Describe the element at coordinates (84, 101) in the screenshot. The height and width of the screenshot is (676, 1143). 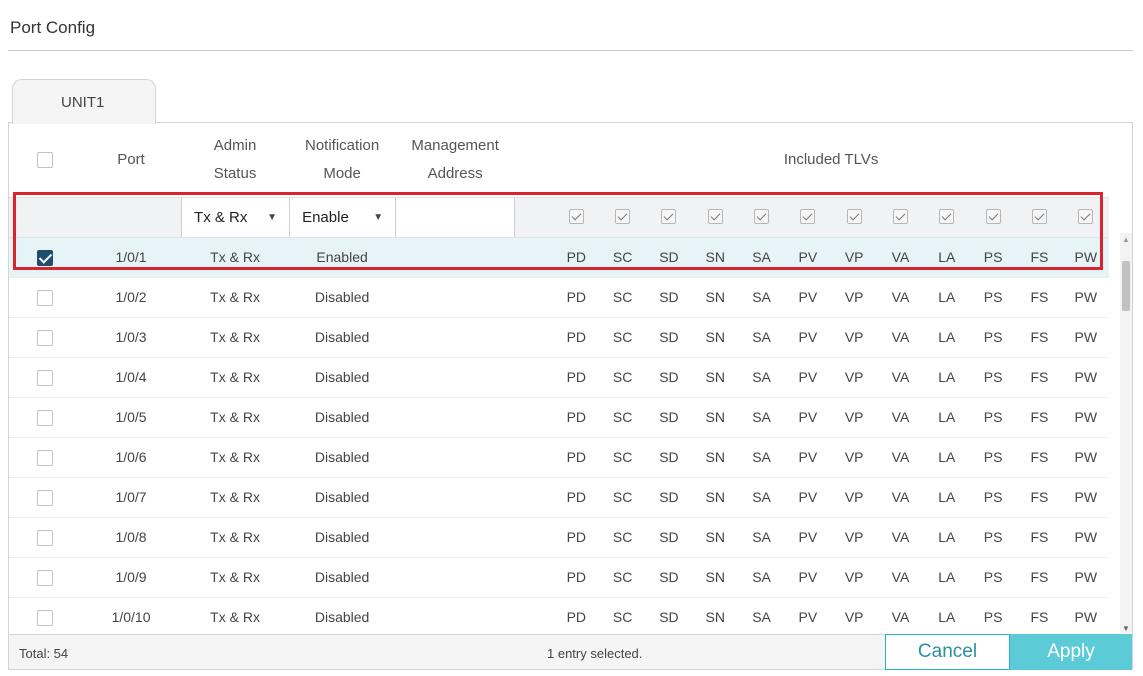
I see `tab-unit1: UNIT1` at that location.